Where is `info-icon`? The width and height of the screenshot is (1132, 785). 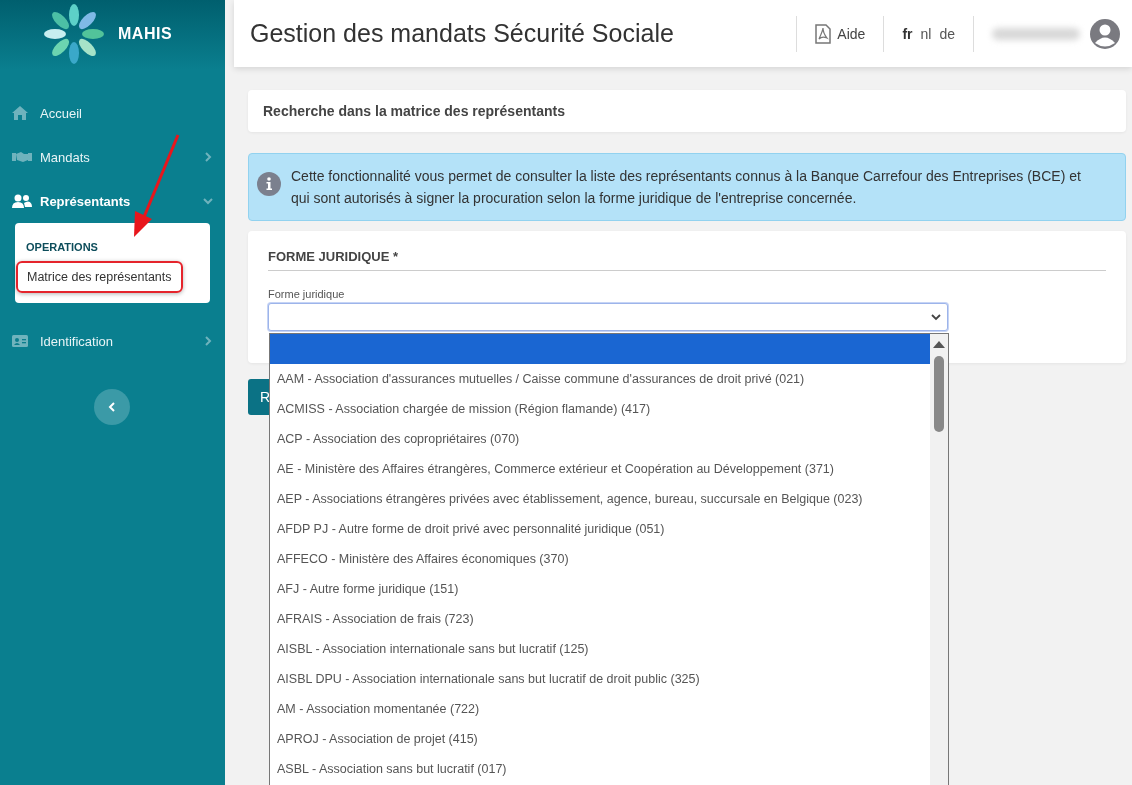 info-icon is located at coordinates (269, 184).